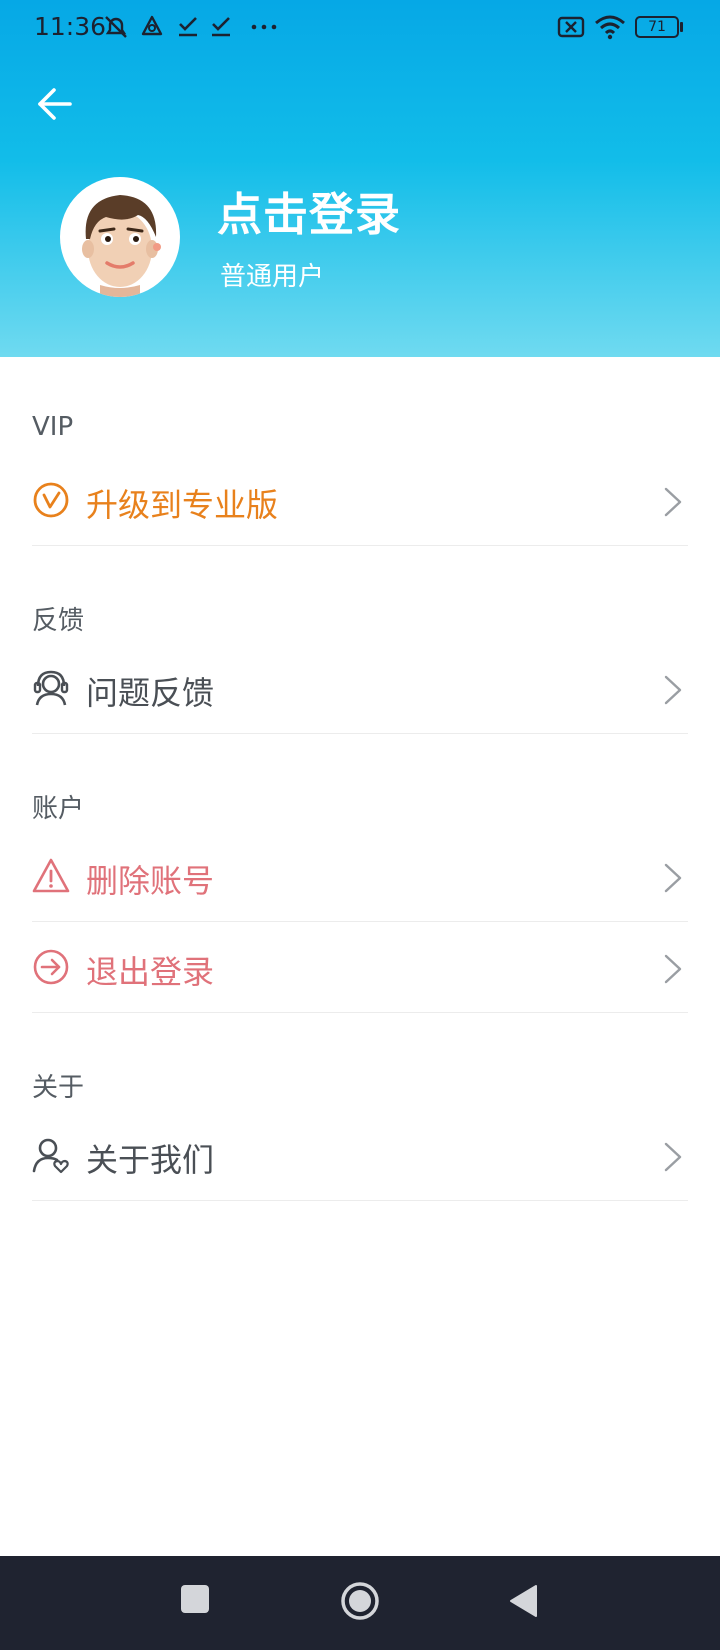 Image resolution: width=720 pixels, height=1650 pixels. I want to click on more-dots-icon, so click(264, 27).